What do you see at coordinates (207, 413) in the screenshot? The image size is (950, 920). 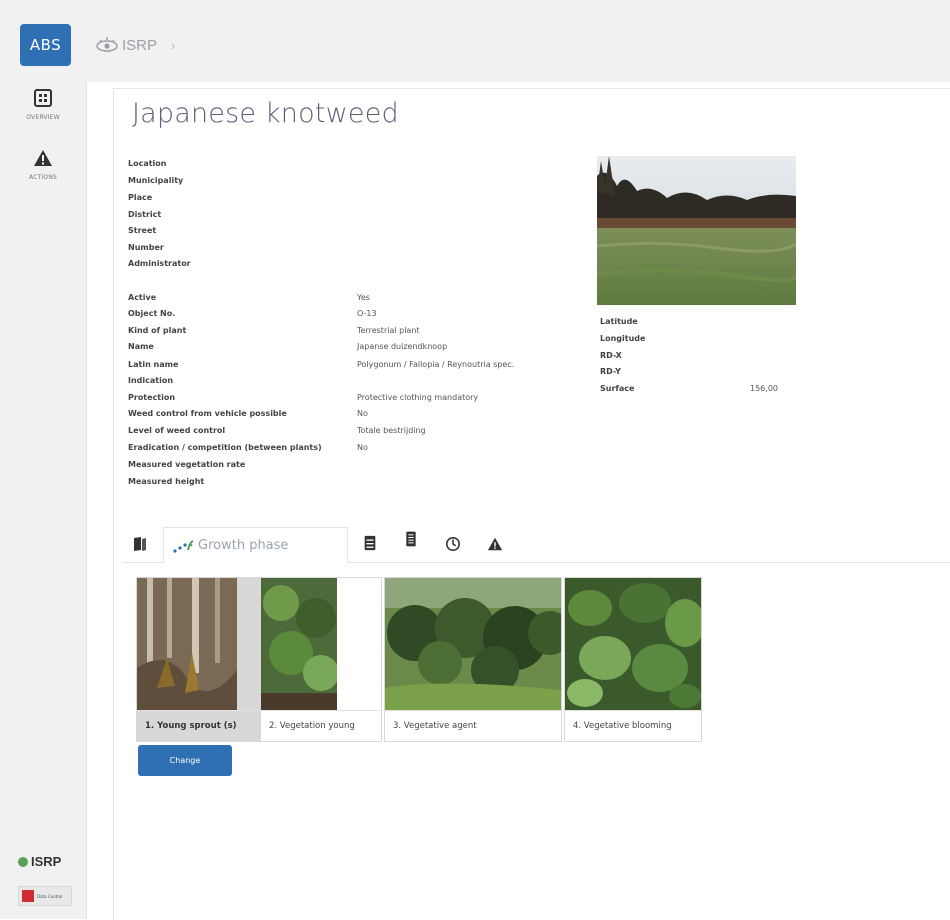 I see `field-label: Weed control from vehicle possible` at bounding box center [207, 413].